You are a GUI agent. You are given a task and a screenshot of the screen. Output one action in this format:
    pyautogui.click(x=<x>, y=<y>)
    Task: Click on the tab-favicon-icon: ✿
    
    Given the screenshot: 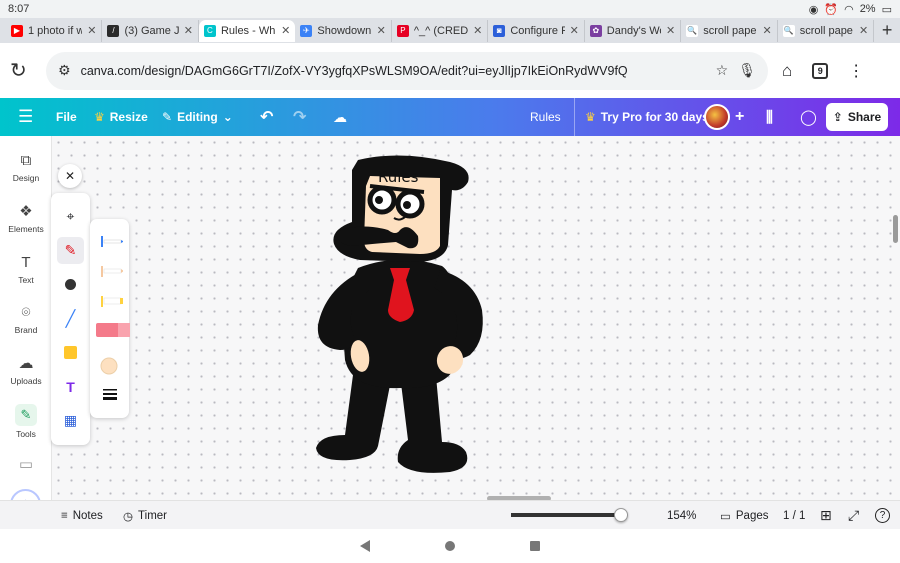 What is the action you would take?
    pyautogui.click(x=595, y=30)
    